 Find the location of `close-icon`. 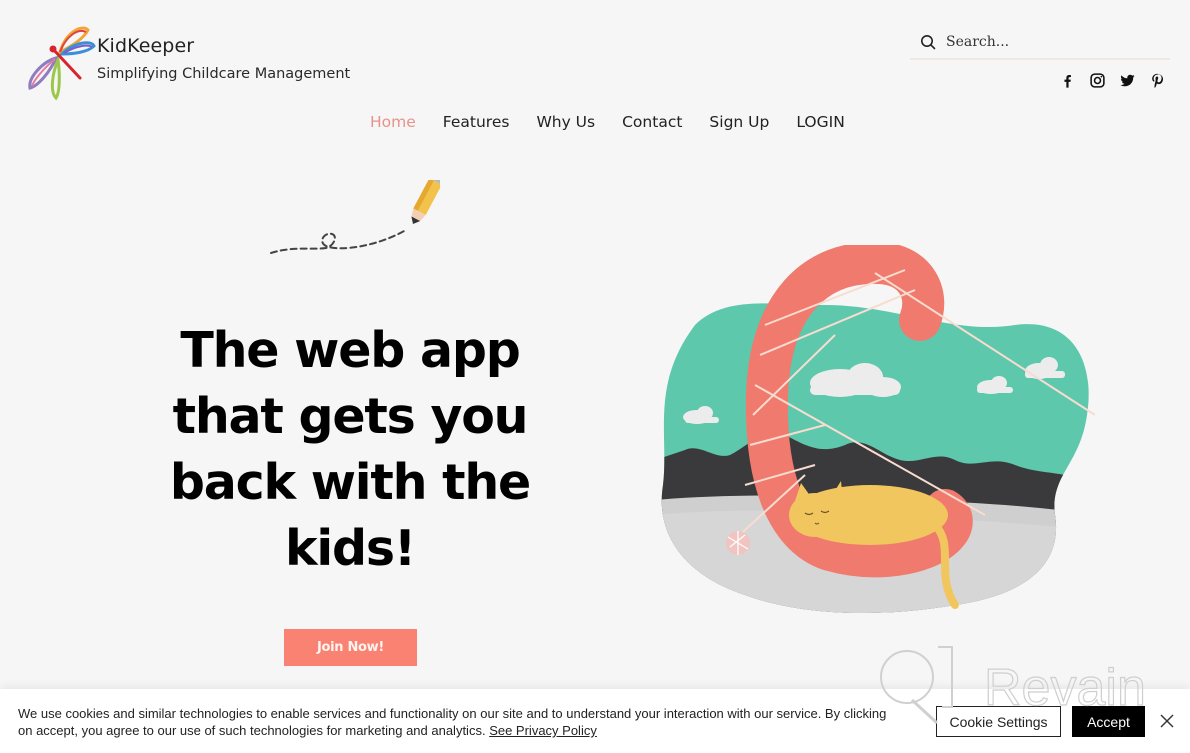

close-icon is located at coordinates (1167, 721).